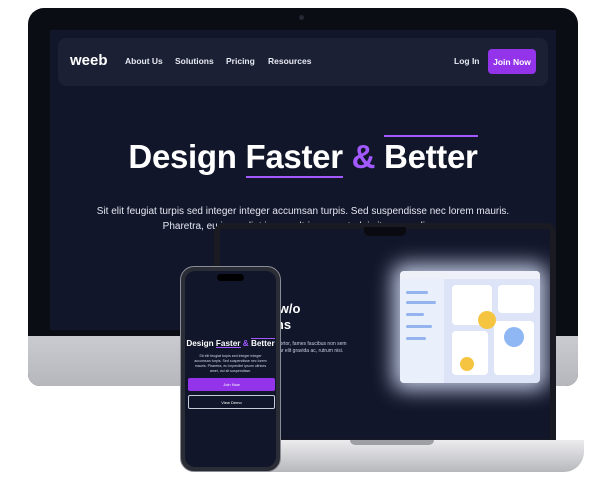  Describe the element at coordinates (392, 442) in the screenshot. I see `laptop-groove` at that location.